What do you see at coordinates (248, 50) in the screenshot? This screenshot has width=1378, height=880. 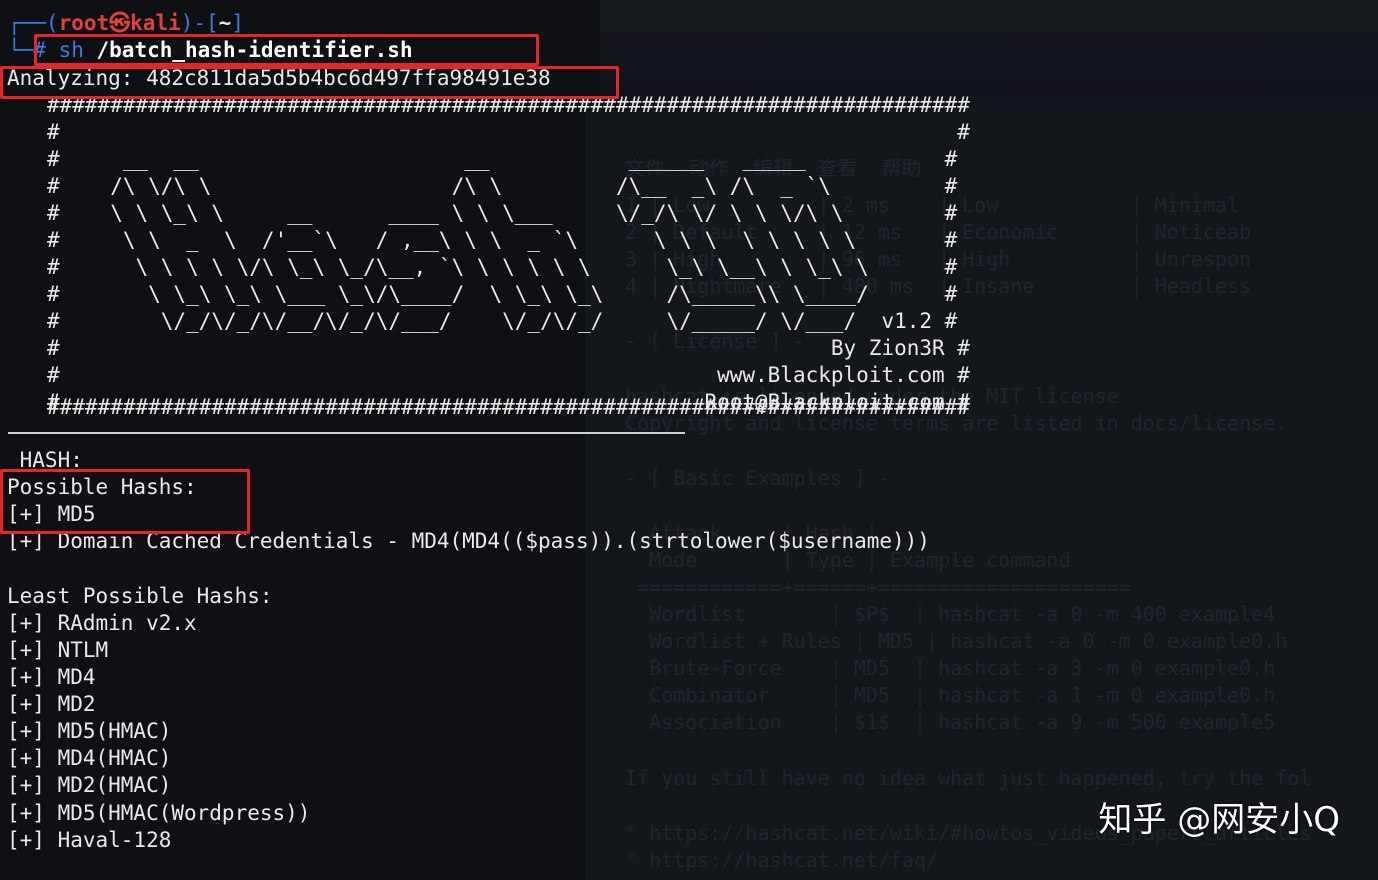 I see `command-argument: /batch_hash-identifier.sh` at bounding box center [248, 50].